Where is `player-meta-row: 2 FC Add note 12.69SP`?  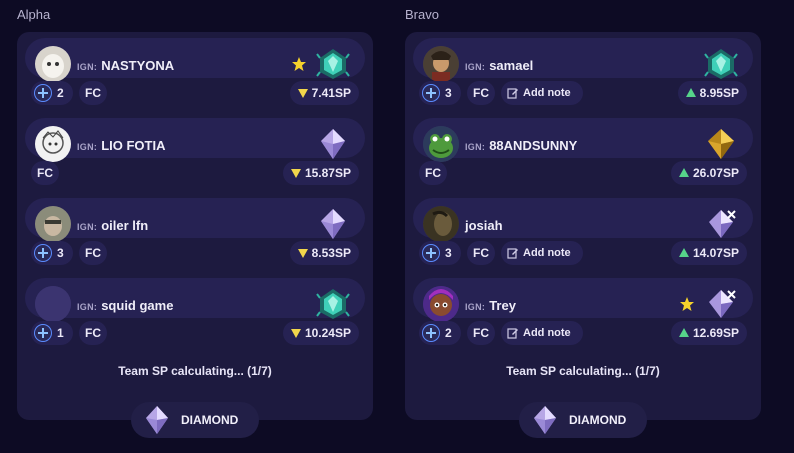
player-meta-row: 2 FC Add note 12.69SP is located at coordinates (583, 333).